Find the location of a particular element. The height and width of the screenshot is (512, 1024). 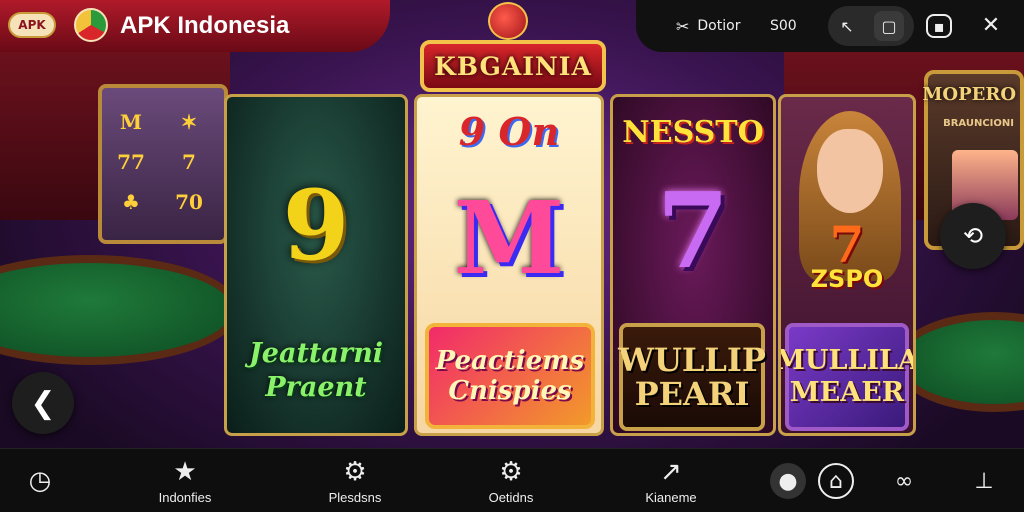

star-icon: ★ is located at coordinates (185, 471).